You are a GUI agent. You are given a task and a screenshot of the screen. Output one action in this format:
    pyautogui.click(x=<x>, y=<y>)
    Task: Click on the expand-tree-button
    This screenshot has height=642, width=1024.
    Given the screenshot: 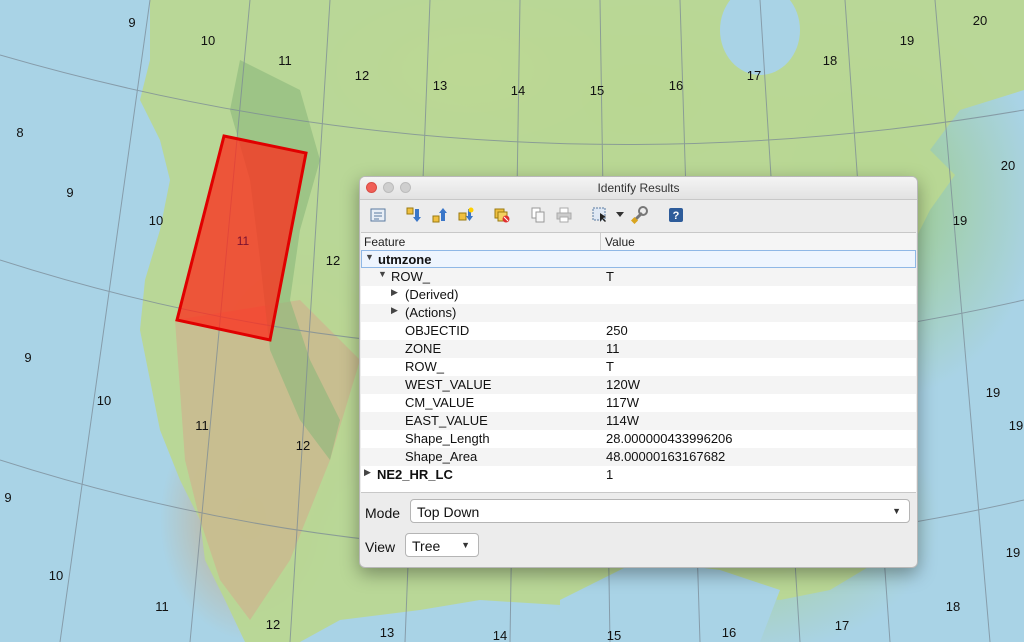 What is the action you would take?
    pyautogui.click(x=378, y=215)
    